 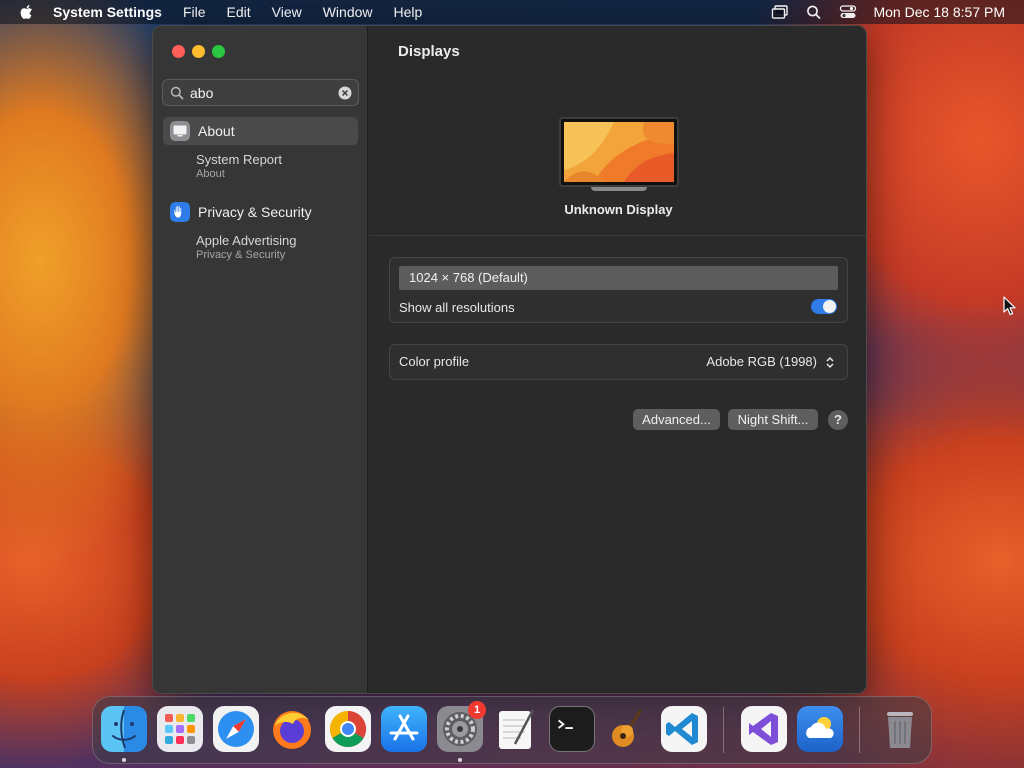 I want to click on wallpaper-preview-icon, so click(x=619, y=152).